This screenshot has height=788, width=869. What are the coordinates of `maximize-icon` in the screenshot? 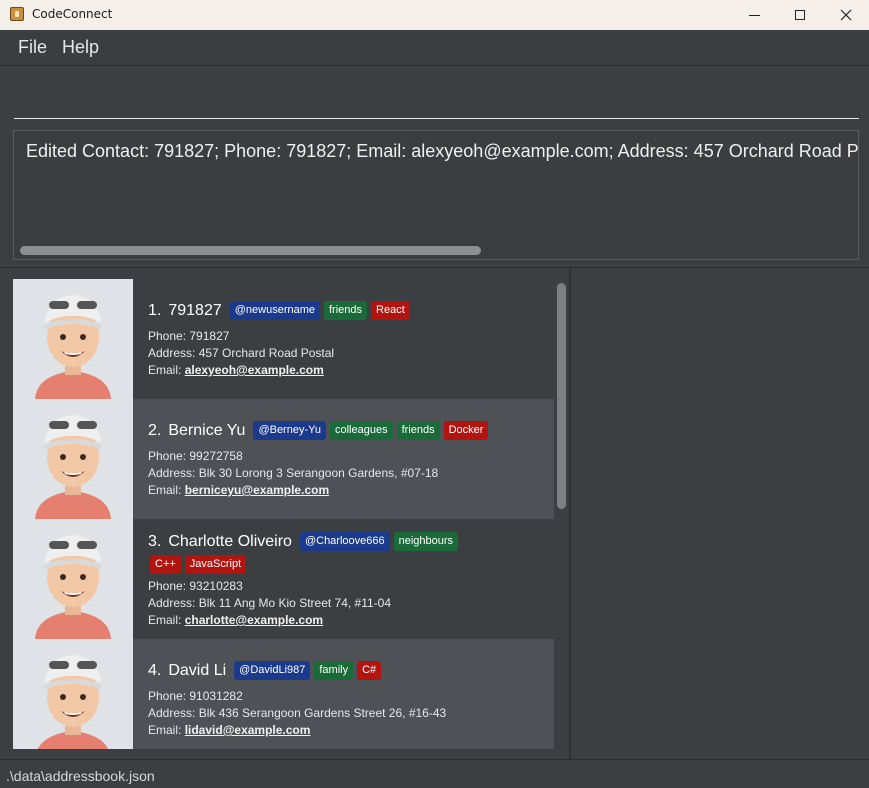 It's located at (800, 15).